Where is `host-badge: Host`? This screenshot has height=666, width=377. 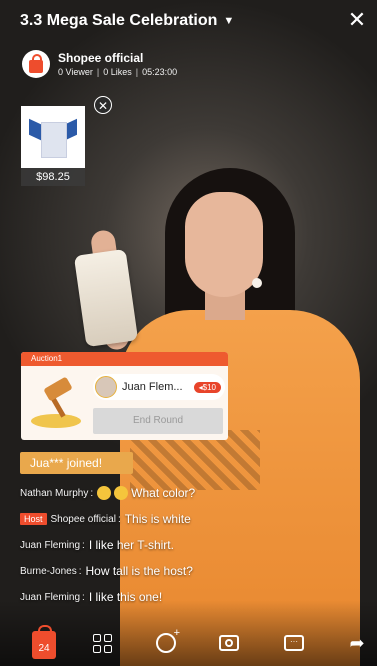 host-badge: Host is located at coordinates (33, 519).